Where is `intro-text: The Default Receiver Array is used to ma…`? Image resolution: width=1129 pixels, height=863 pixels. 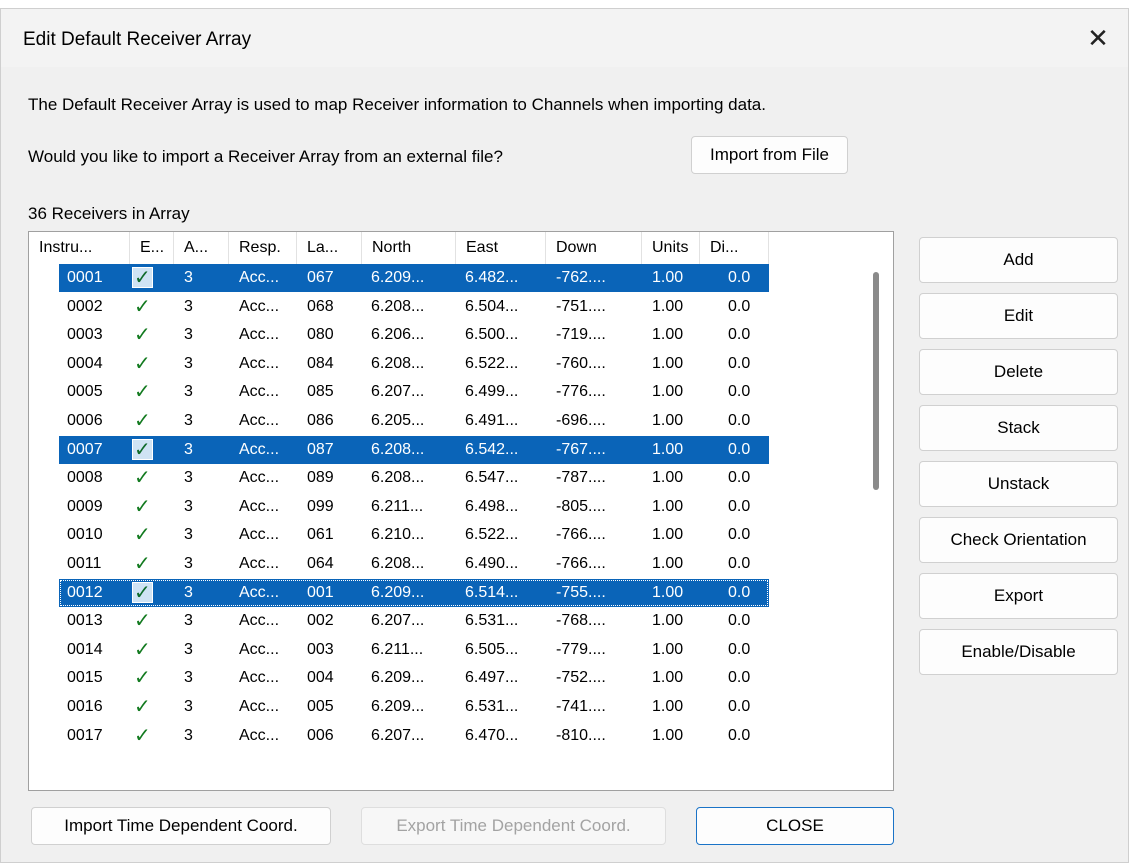 intro-text: The Default Receiver Array is used to ma… is located at coordinates (397, 104).